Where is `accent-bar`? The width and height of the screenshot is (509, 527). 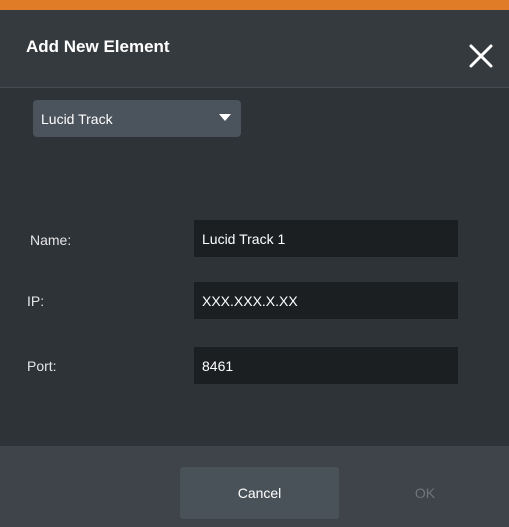 accent-bar is located at coordinates (254, 5).